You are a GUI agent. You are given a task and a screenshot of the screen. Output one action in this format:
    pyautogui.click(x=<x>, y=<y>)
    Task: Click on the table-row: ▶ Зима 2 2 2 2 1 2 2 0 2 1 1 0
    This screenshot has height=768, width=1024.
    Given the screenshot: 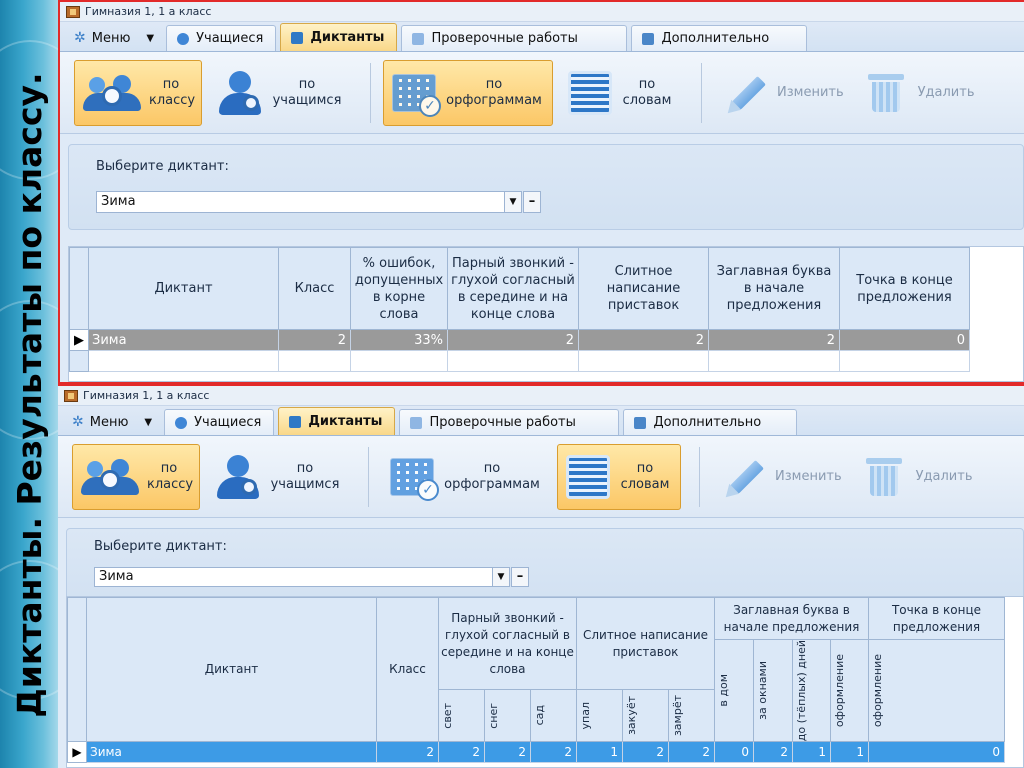 What is the action you would take?
    pyautogui.click(x=536, y=752)
    